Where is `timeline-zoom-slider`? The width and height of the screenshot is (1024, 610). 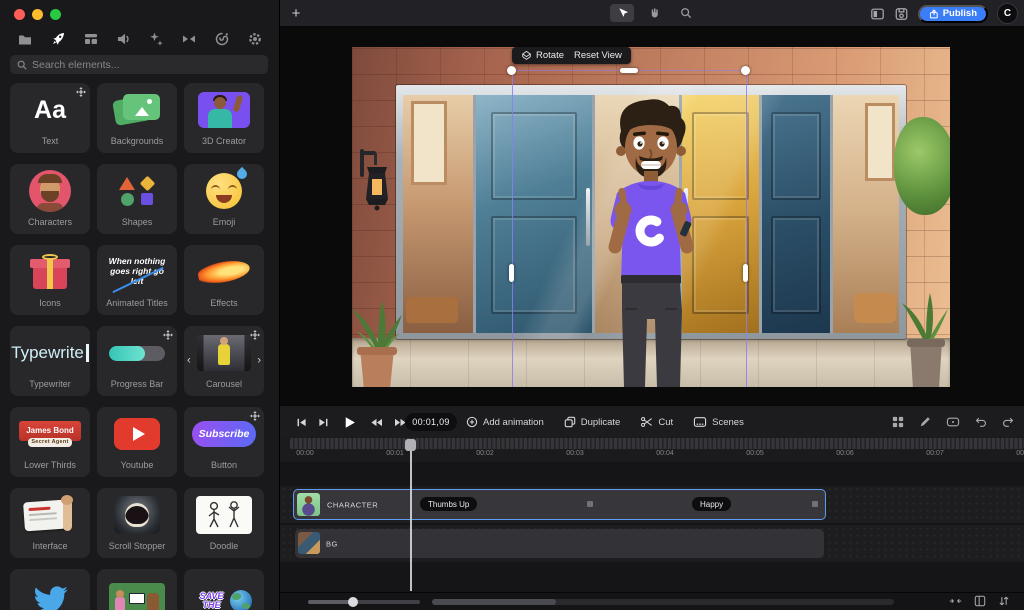 timeline-zoom-slider is located at coordinates (364, 602).